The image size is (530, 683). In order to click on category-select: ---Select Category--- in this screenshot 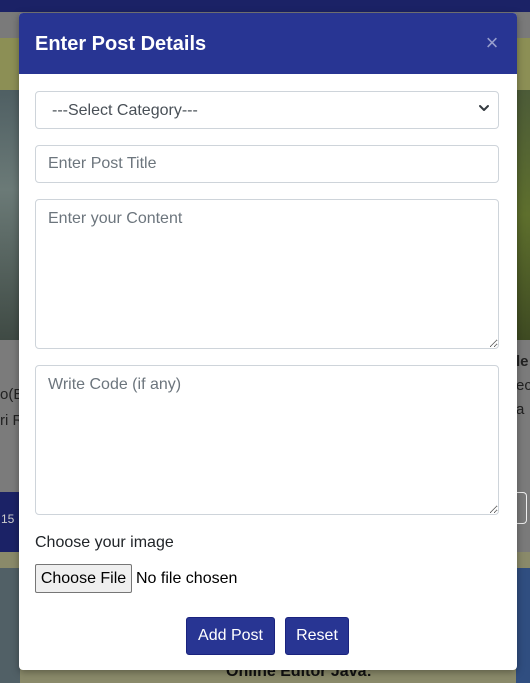, I will do `click(267, 110)`.